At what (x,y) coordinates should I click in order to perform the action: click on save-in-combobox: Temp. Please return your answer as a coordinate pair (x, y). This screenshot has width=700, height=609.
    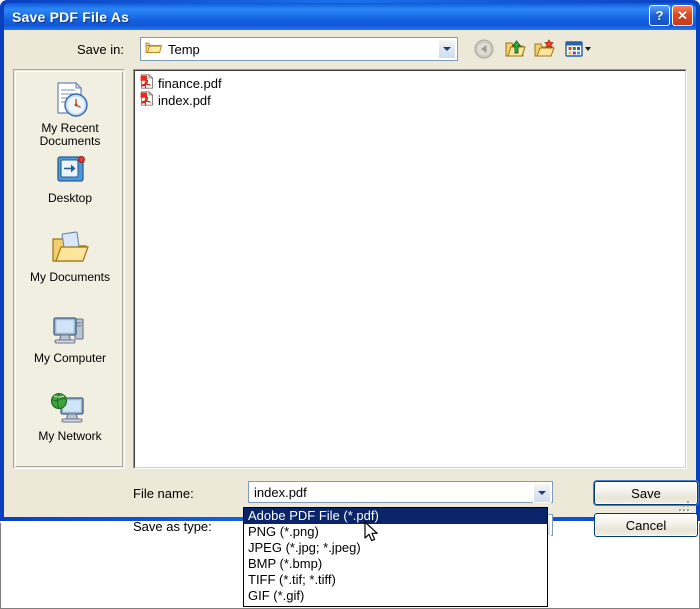
    Looking at the image, I should click on (299, 49).